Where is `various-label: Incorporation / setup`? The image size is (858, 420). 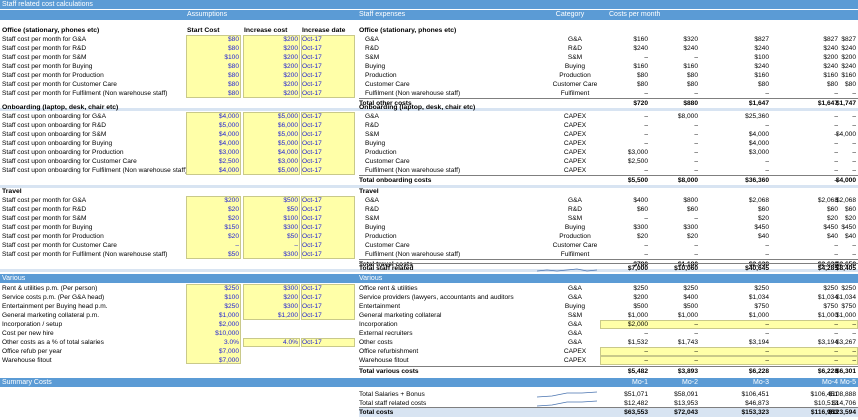 various-label: Incorporation / setup is located at coordinates (32, 324).